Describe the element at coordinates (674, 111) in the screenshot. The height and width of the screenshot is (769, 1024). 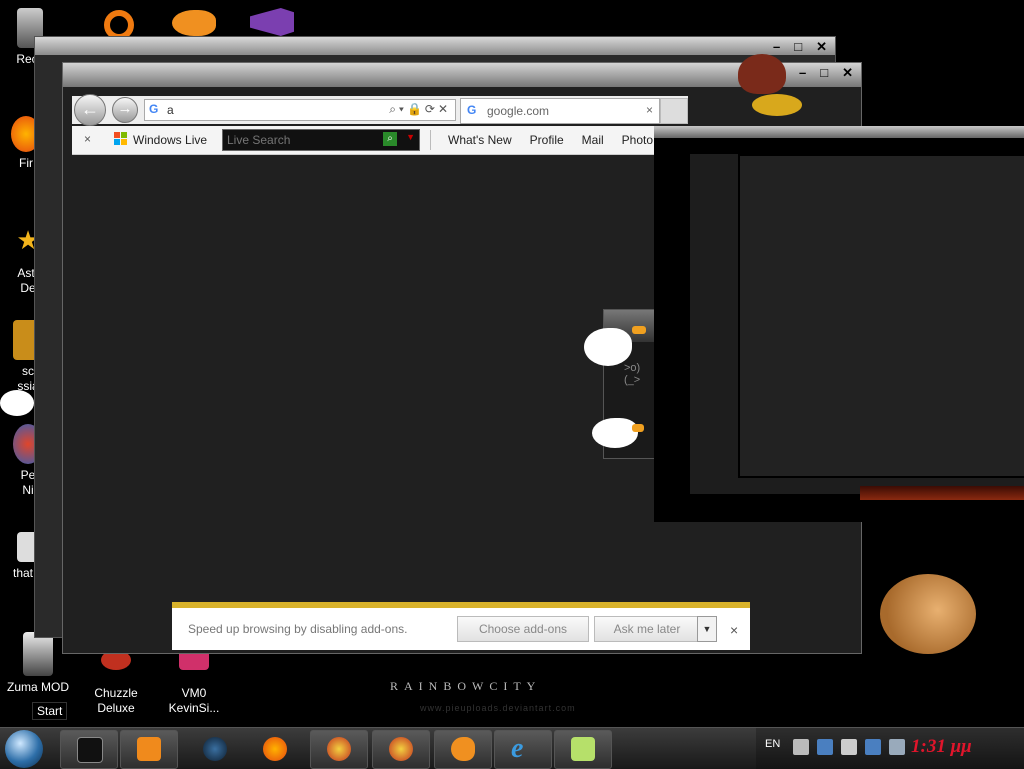
I see `new-tab-button` at that location.